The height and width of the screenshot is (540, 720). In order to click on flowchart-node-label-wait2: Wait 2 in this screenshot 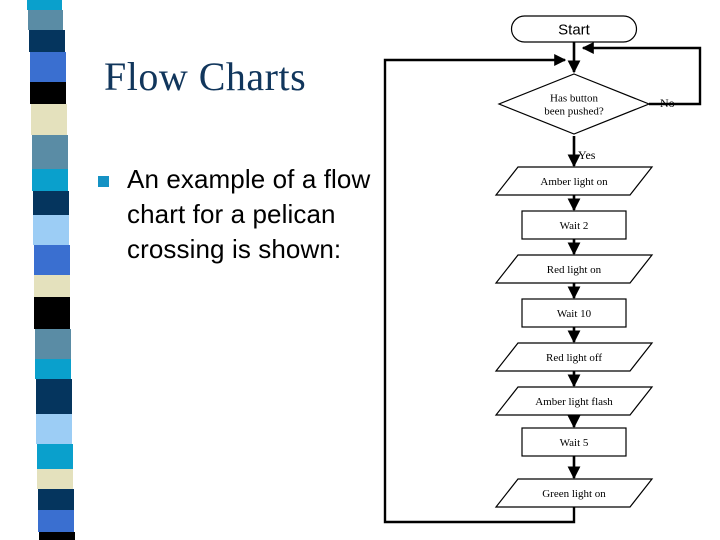, I will do `click(574, 226)`.